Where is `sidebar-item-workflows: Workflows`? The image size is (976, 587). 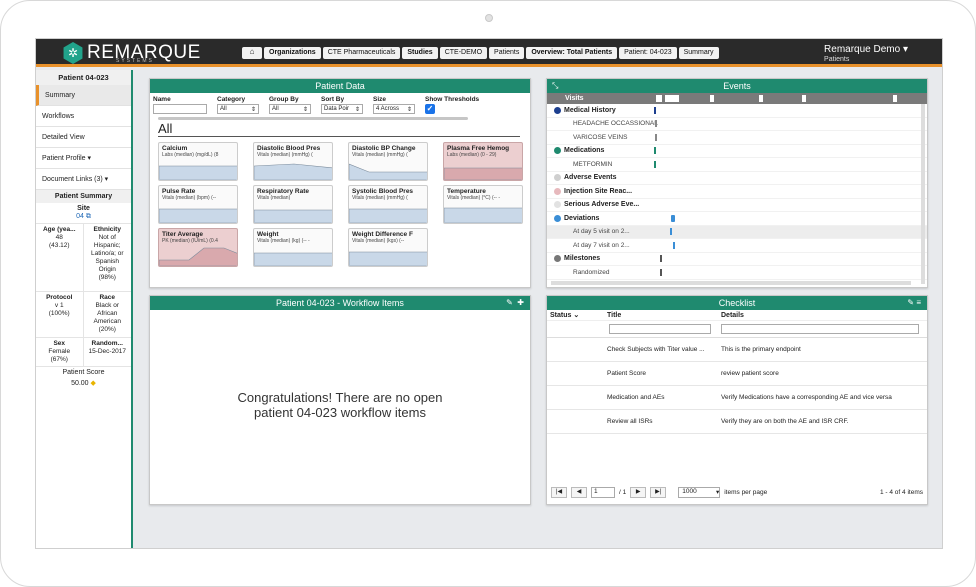 sidebar-item-workflows: Workflows is located at coordinates (83, 116).